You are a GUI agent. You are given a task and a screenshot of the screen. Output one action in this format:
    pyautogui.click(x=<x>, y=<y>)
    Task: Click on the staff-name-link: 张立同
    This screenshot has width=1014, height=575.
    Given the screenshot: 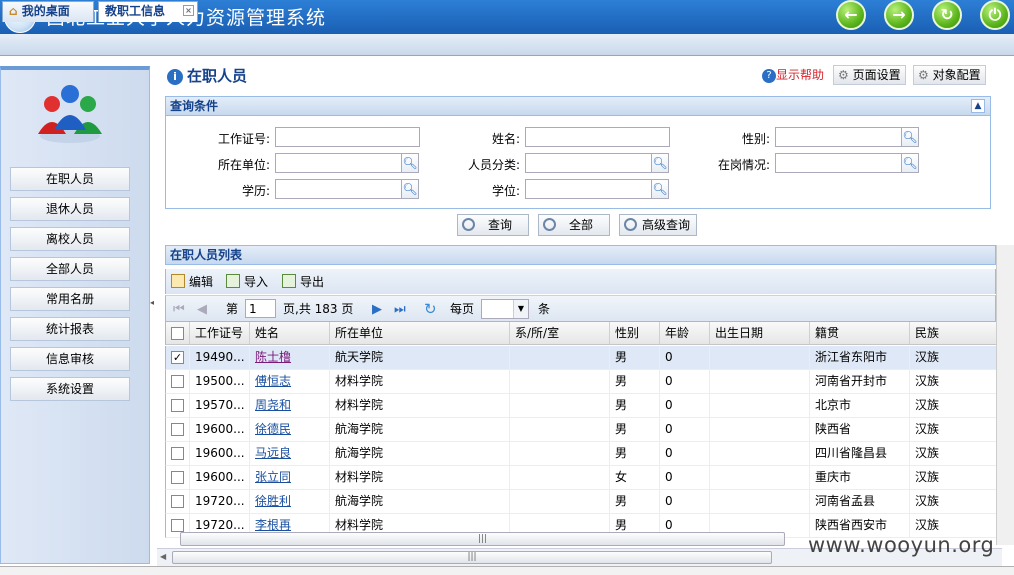 What is the action you would take?
    pyautogui.click(x=273, y=477)
    